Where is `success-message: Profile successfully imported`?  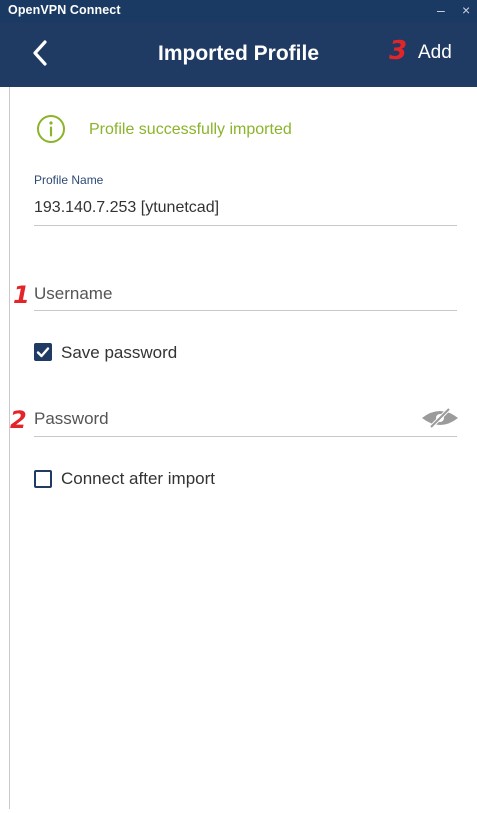 success-message: Profile successfully imported is located at coordinates (190, 129).